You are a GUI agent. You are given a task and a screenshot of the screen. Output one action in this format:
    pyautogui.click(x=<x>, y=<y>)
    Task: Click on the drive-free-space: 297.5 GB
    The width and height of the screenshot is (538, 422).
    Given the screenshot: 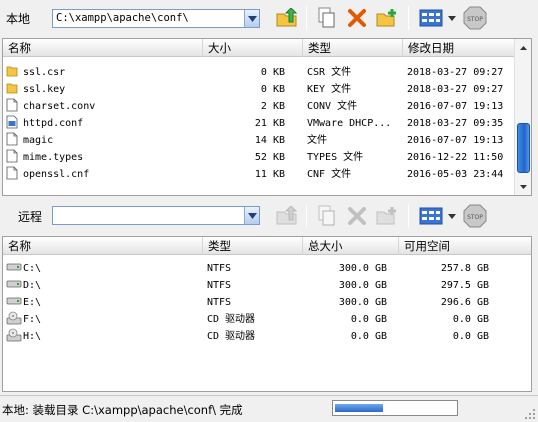 What is the action you would take?
    pyautogui.click(x=464, y=285)
    